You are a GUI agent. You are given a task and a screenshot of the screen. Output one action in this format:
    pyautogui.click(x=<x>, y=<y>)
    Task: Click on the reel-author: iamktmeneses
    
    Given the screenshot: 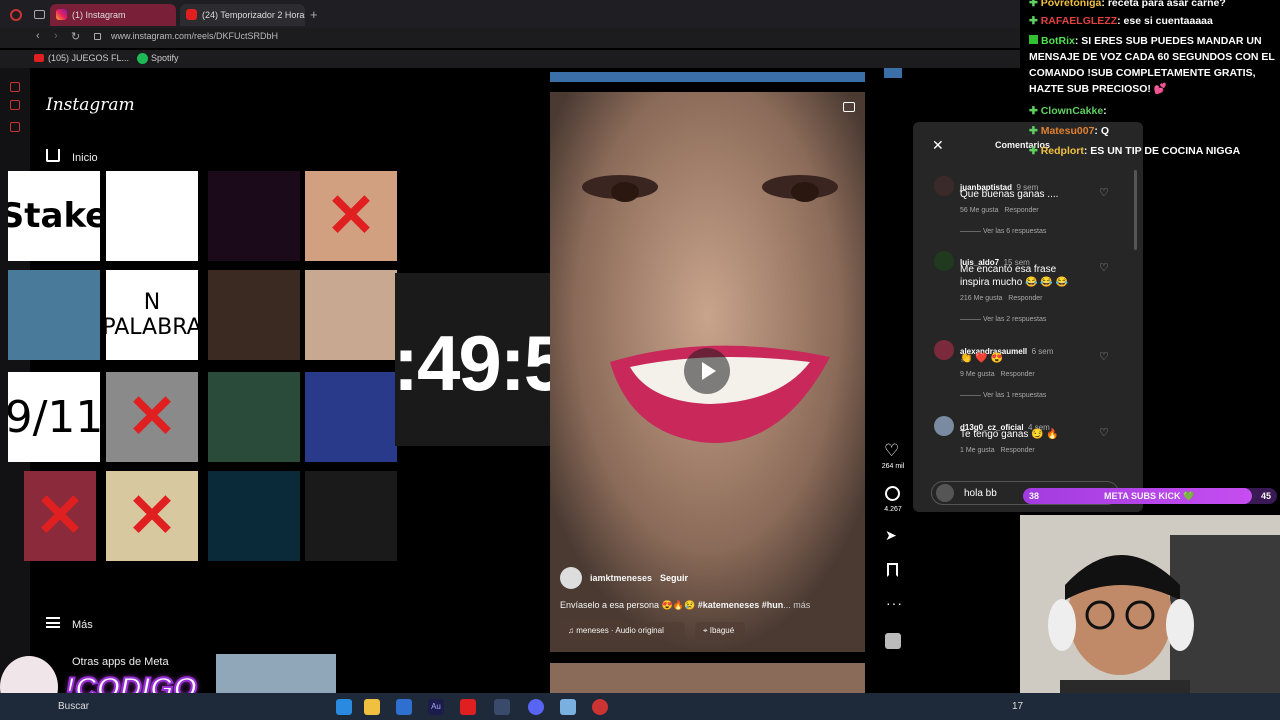 What is the action you would take?
    pyautogui.click(x=621, y=578)
    